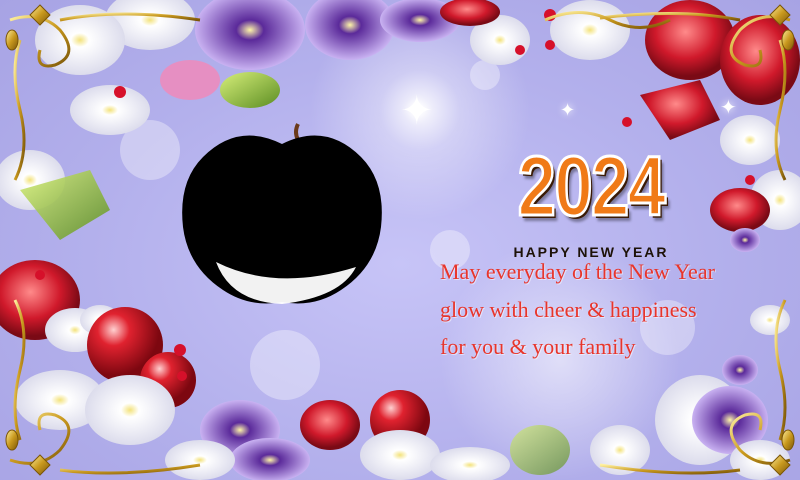 The width and height of the screenshot is (800, 480). I want to click on message-line-2: glow with cheer & happiness, so click(568, 309).